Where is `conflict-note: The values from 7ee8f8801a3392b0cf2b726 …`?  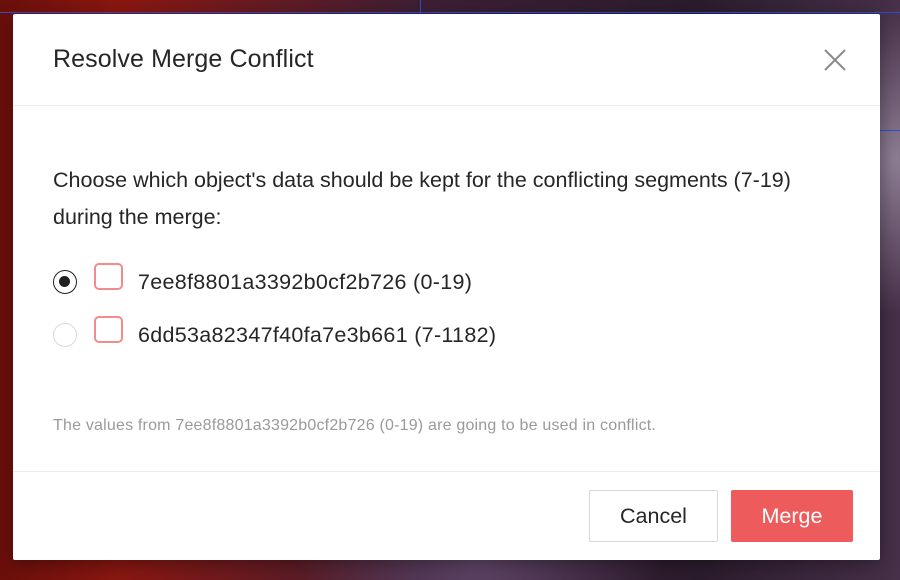 conflict-note: The values from 7ee8f8801a3392b0cf2b726 … is located at coordinates (355, 425).